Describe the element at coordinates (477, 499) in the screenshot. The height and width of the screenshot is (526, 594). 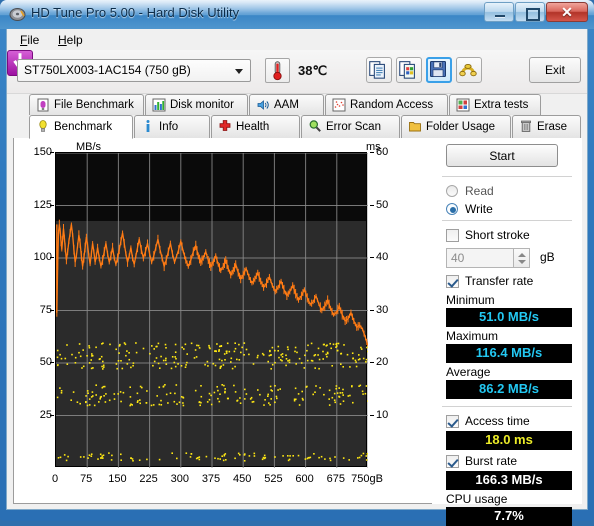
I see `cpu-usage-label: CPU usage` at that location.